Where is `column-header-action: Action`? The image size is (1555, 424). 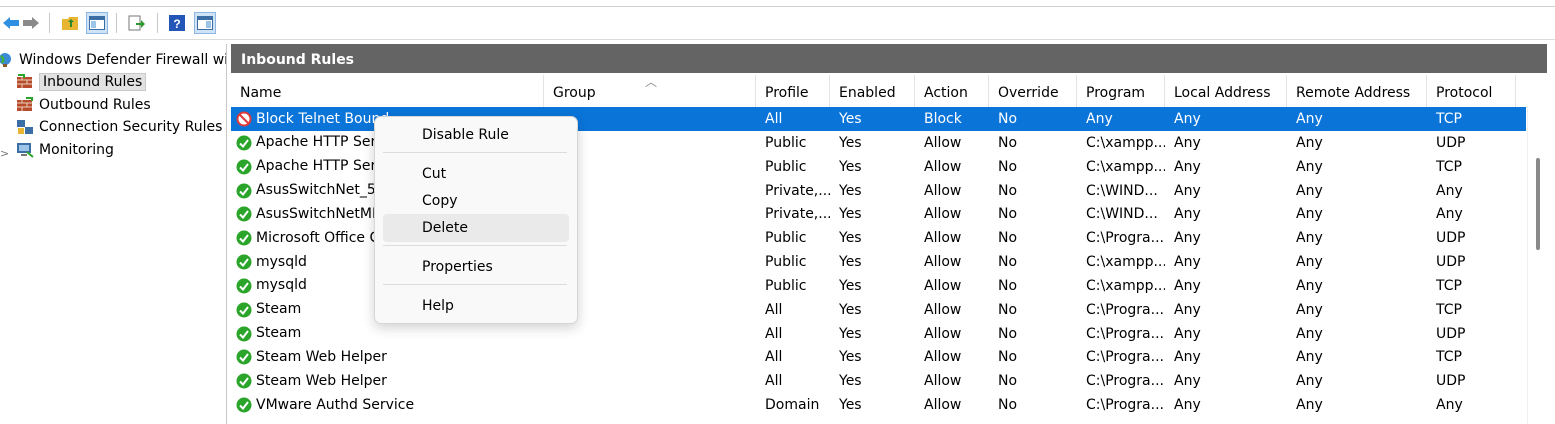 column-header-action: Action is located at coordinates (952, 91).